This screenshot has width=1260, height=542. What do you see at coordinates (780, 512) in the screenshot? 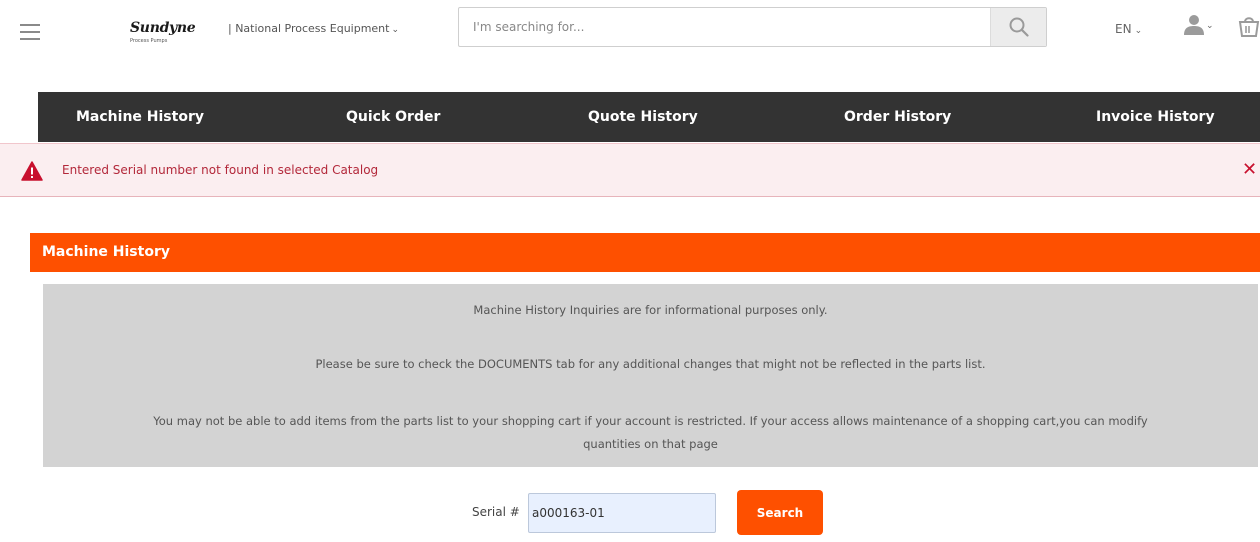
I see `serial-search-button: Search` at bounding box center [780, 512].